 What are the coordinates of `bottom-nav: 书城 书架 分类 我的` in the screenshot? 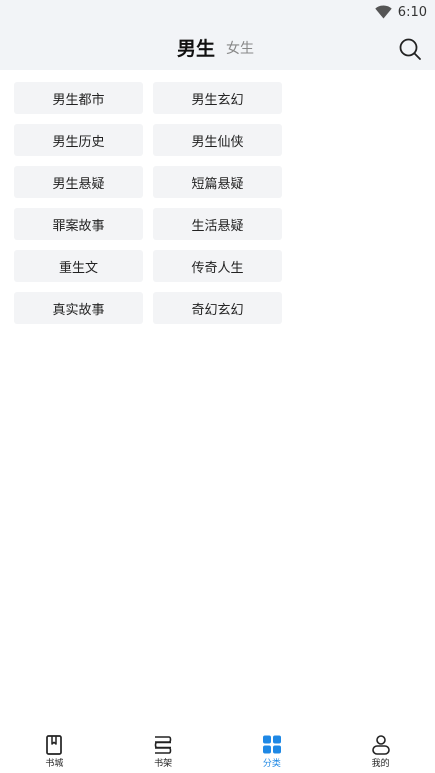 It's located at (217, 751).